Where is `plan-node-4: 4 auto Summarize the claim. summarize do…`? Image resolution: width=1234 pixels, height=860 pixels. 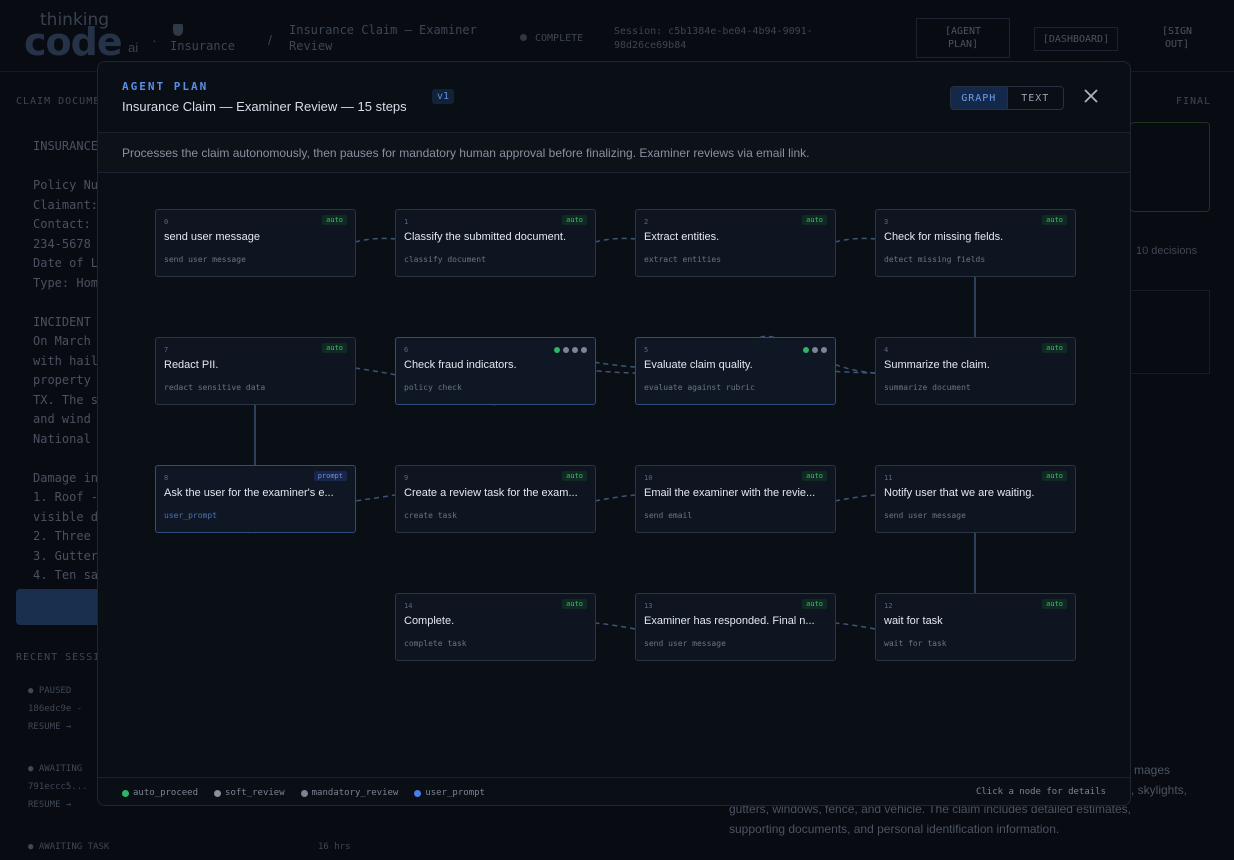 plan-node-4: 4 auto Summarize the claim. summarize do… is located at coordinates (975, 371).